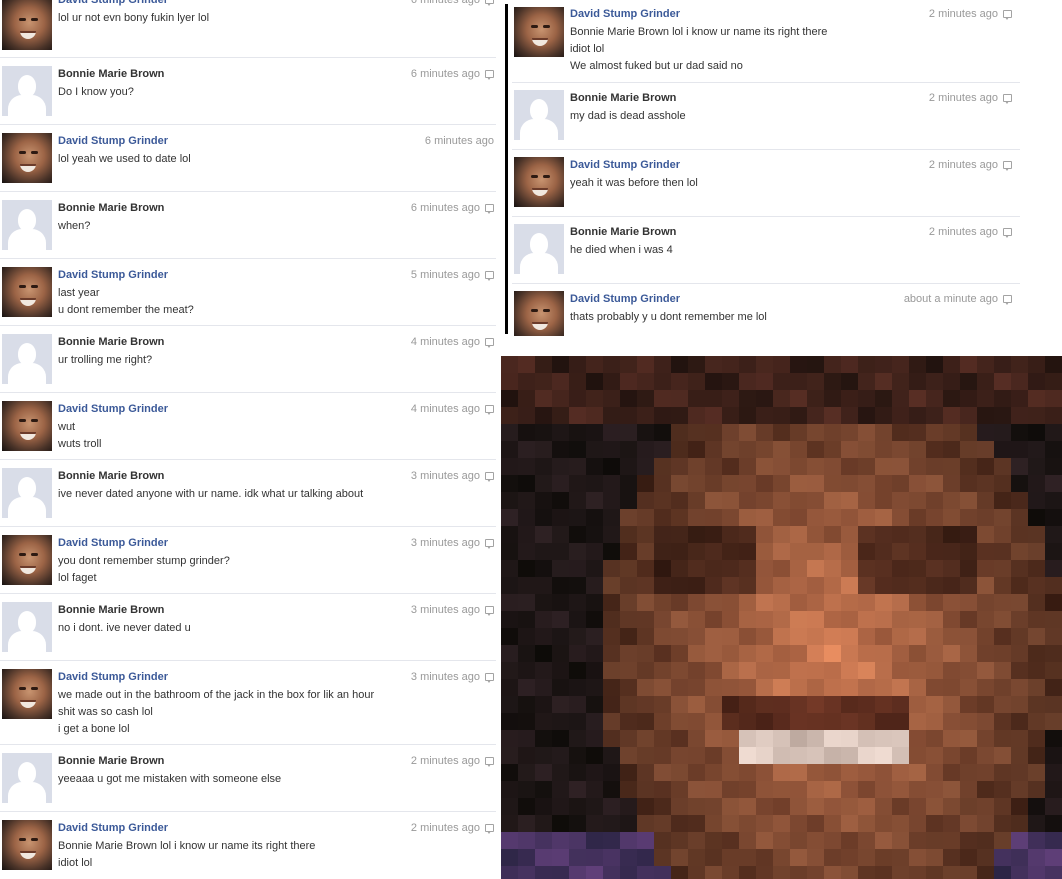  What do you see at coordinates (445, 275) in the screenshot?
I see `comment-timestamp: 5 minutes ago` at bounding box center [445, 275].